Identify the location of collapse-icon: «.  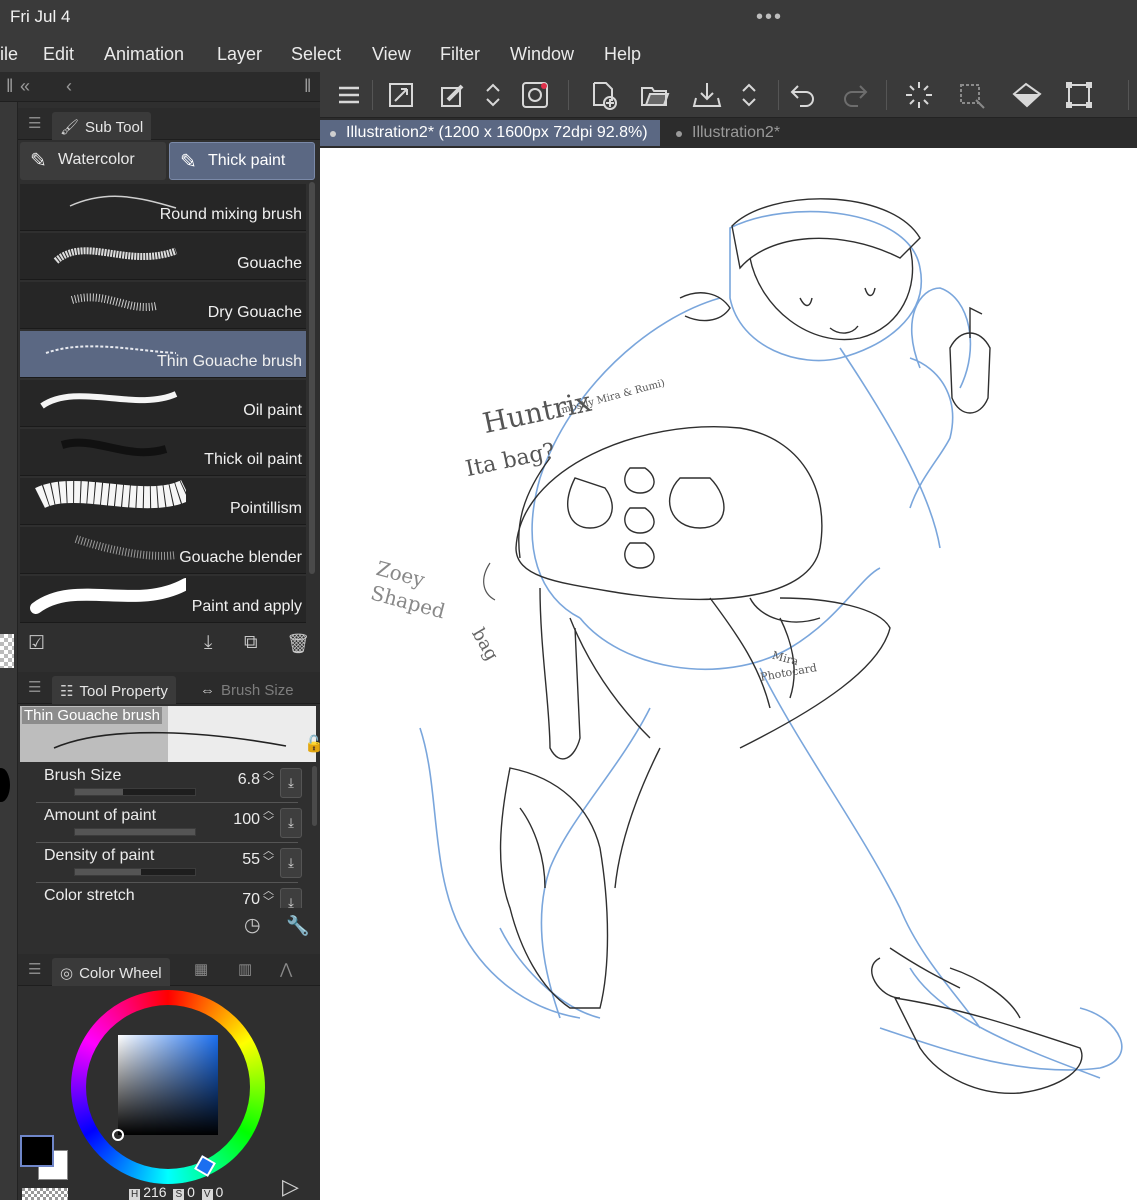
(25, 86).